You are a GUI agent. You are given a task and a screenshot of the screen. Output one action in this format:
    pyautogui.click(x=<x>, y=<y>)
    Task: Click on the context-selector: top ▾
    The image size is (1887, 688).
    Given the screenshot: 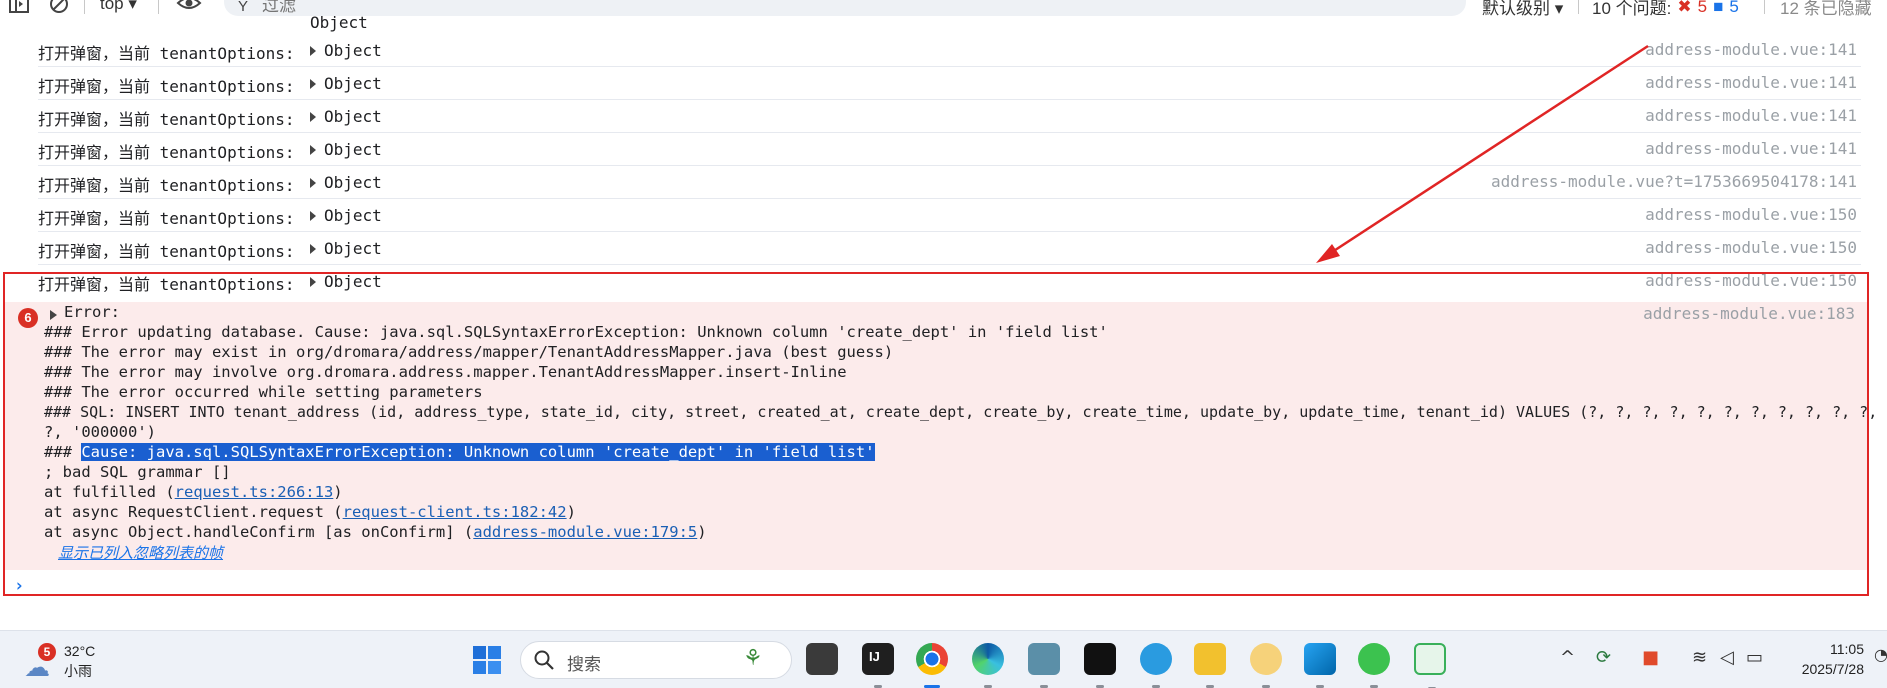 What is the action you would take?
    pyautogui.click(x=118, y=7)
    